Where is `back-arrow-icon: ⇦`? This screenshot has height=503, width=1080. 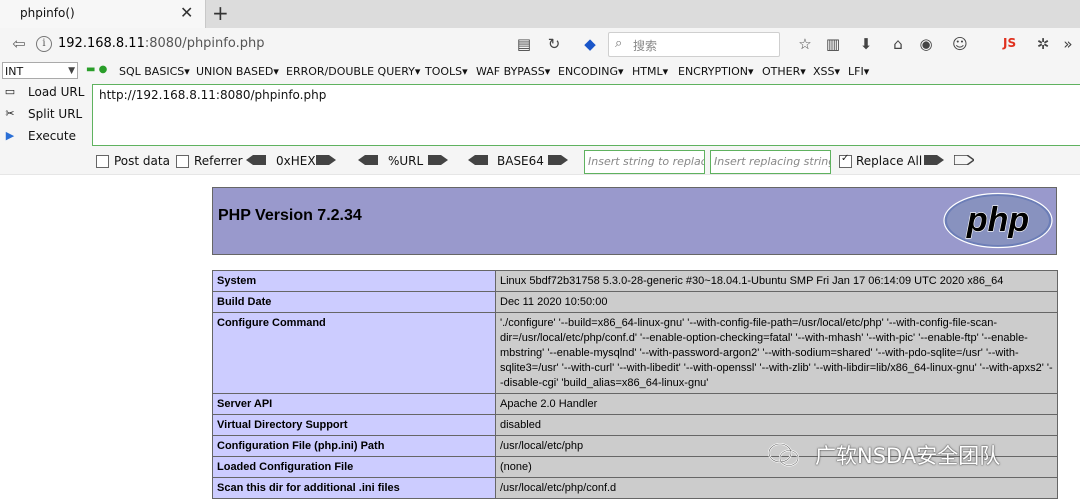 back-arrow-icon: ⇦ is located at coordinates (19, 44).